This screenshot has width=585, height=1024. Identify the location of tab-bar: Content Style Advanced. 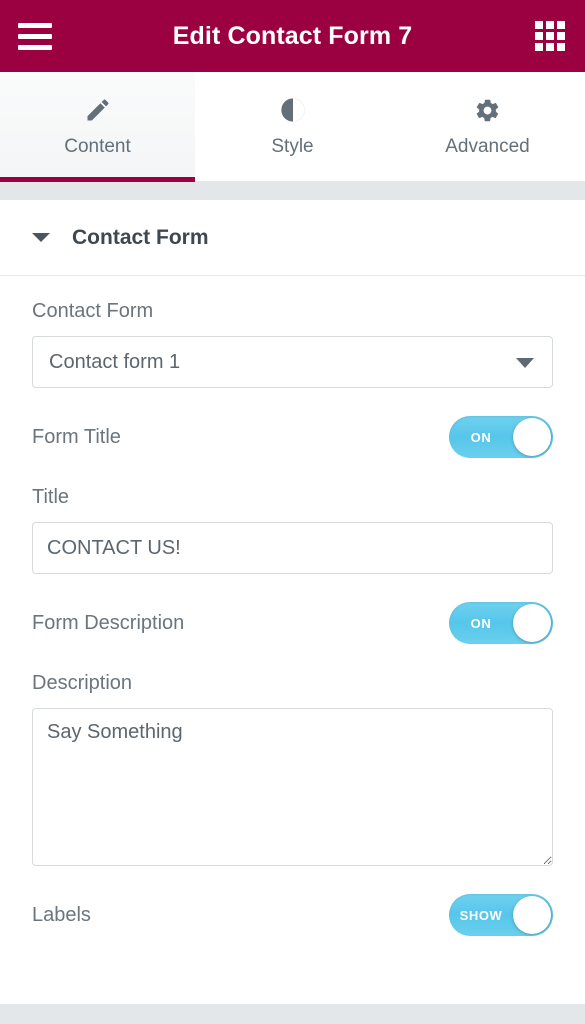
(292, 127).